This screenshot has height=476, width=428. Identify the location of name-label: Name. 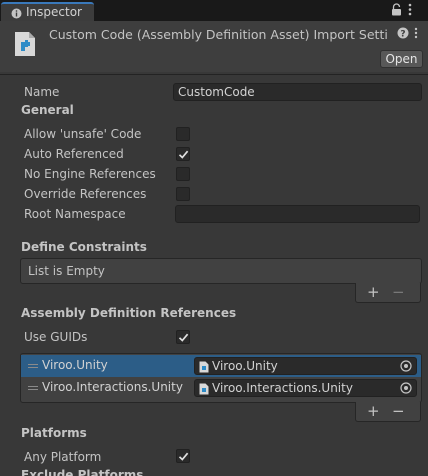
(42, 92).